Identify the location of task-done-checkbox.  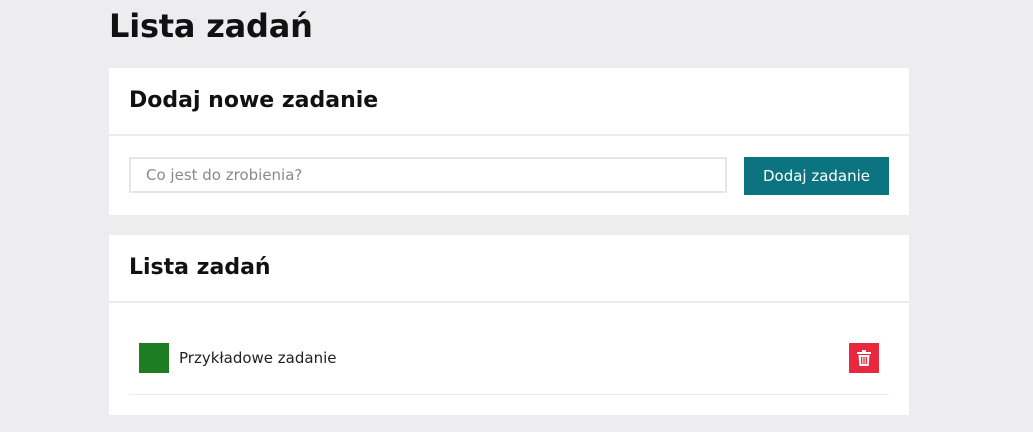
(154, 358).